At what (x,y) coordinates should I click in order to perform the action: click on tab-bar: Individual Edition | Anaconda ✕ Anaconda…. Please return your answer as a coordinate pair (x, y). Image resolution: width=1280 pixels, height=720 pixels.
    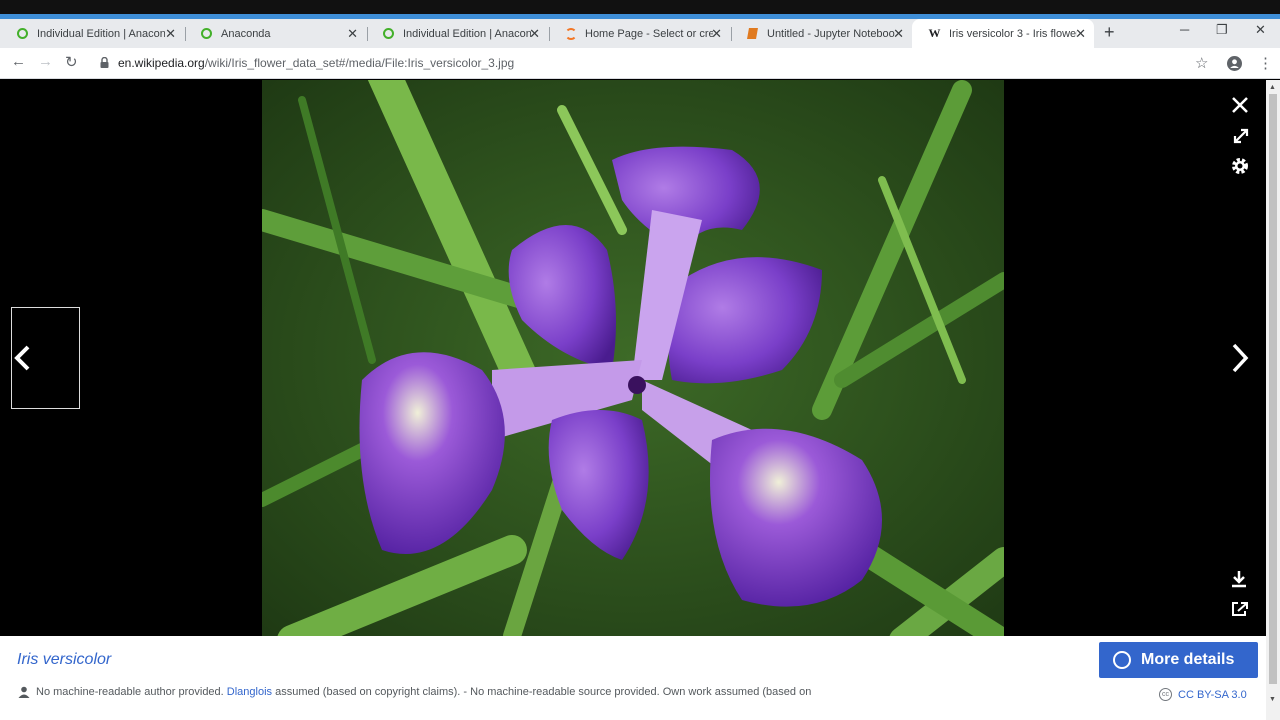
    Looking at the image, I should click on (640, 33).